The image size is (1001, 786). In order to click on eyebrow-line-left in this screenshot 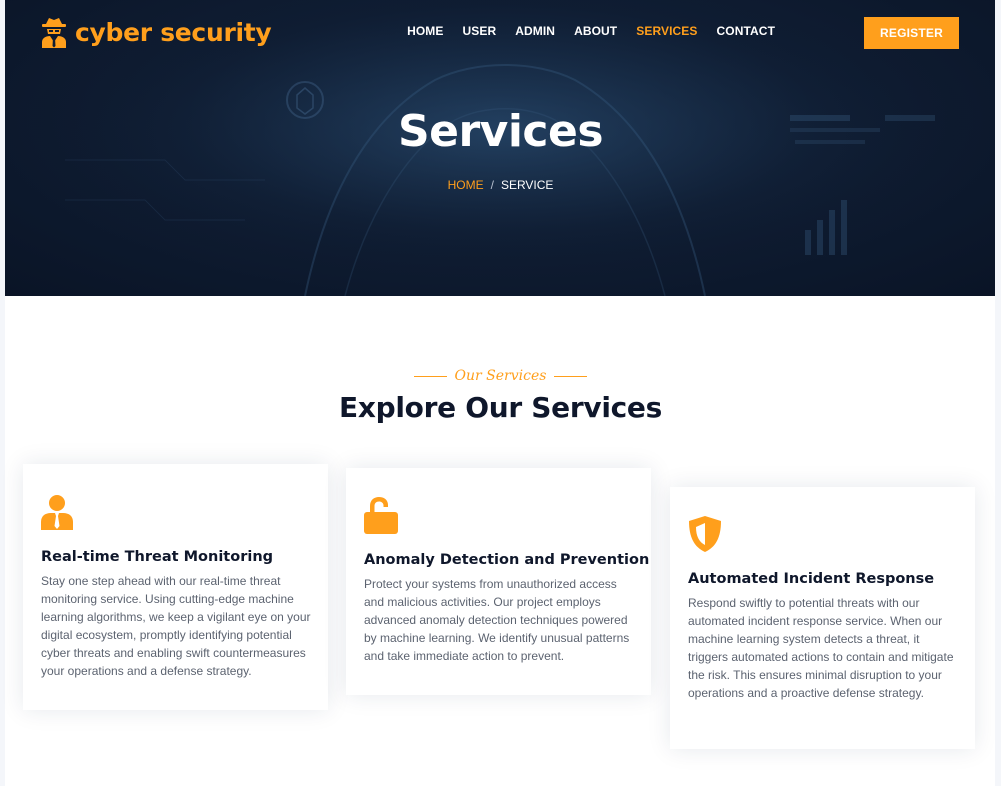, I will do `click(430, 376)`.